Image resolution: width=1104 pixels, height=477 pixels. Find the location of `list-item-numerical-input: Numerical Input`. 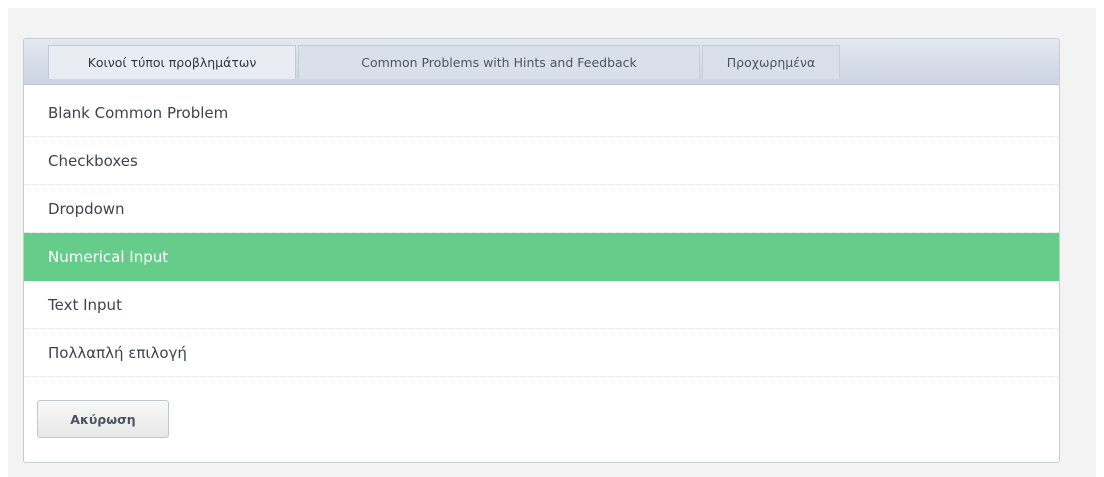

list-item-numerical-input: Numerical Input is located at coordinates (541, 257).